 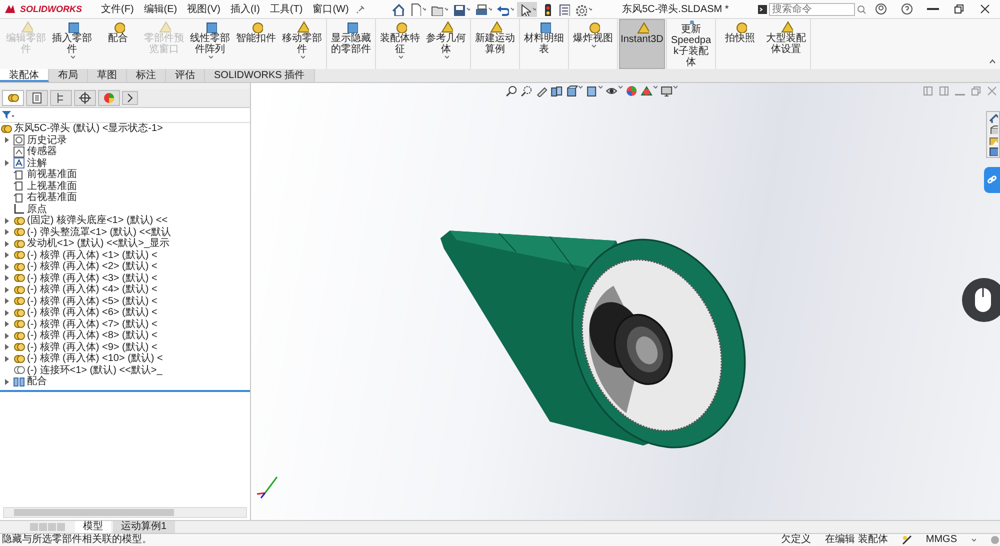 What do you see at coordinates (446, 44) in the screenshot?
I see `command-button: 参考几何体` at bounding box center [446, 44].